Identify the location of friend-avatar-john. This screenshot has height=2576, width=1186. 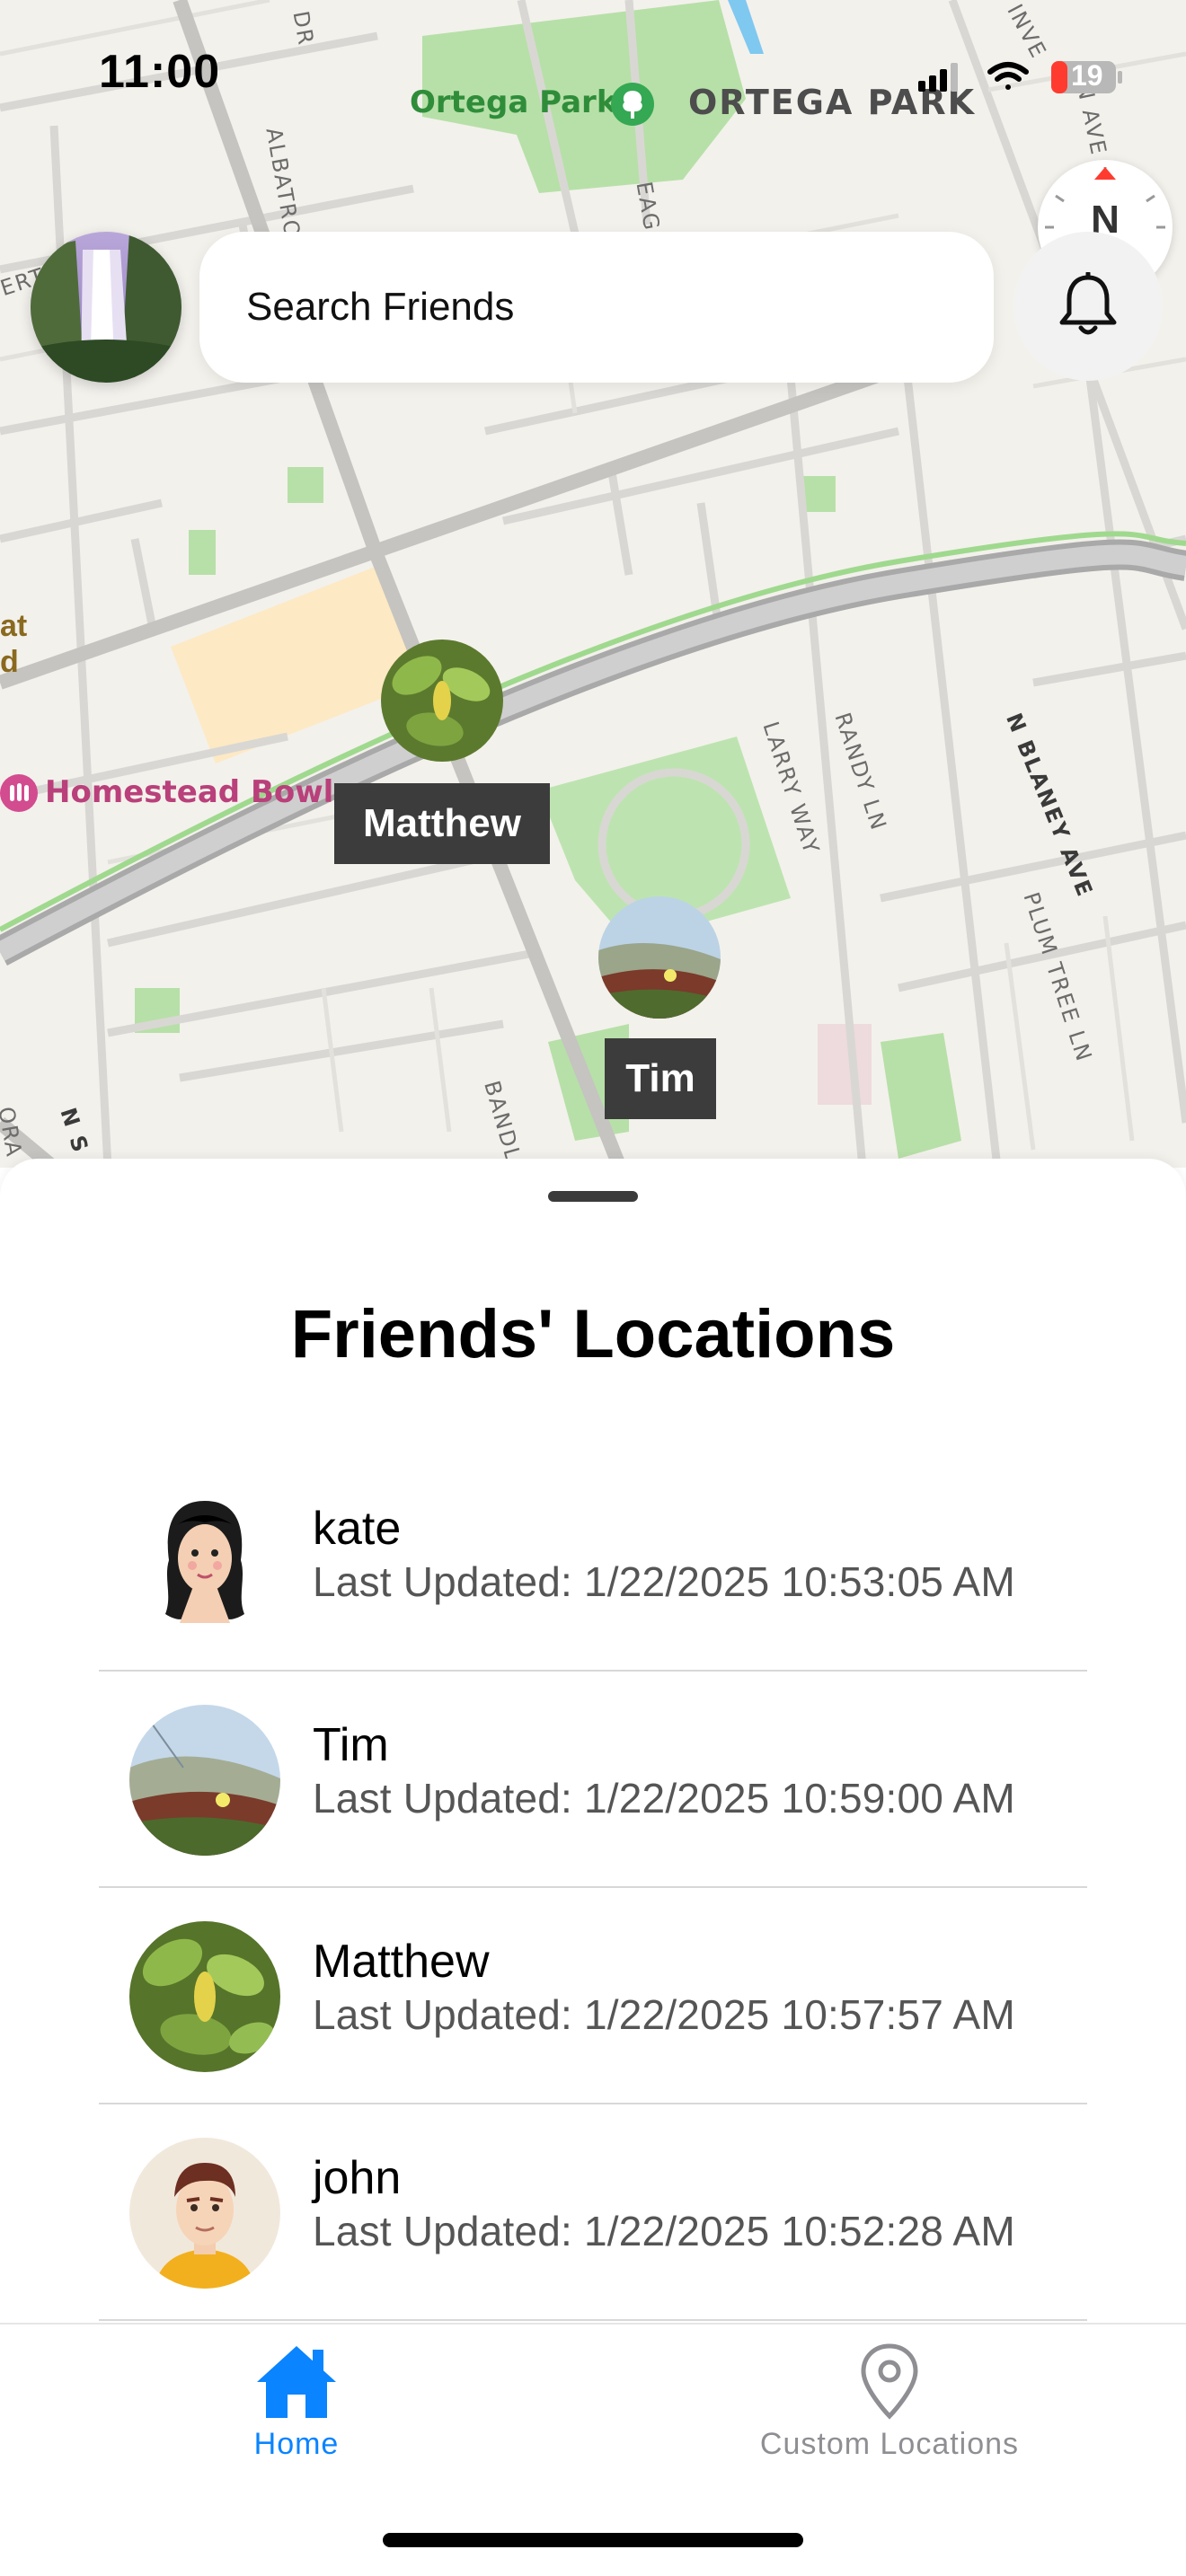
(204, 2213).